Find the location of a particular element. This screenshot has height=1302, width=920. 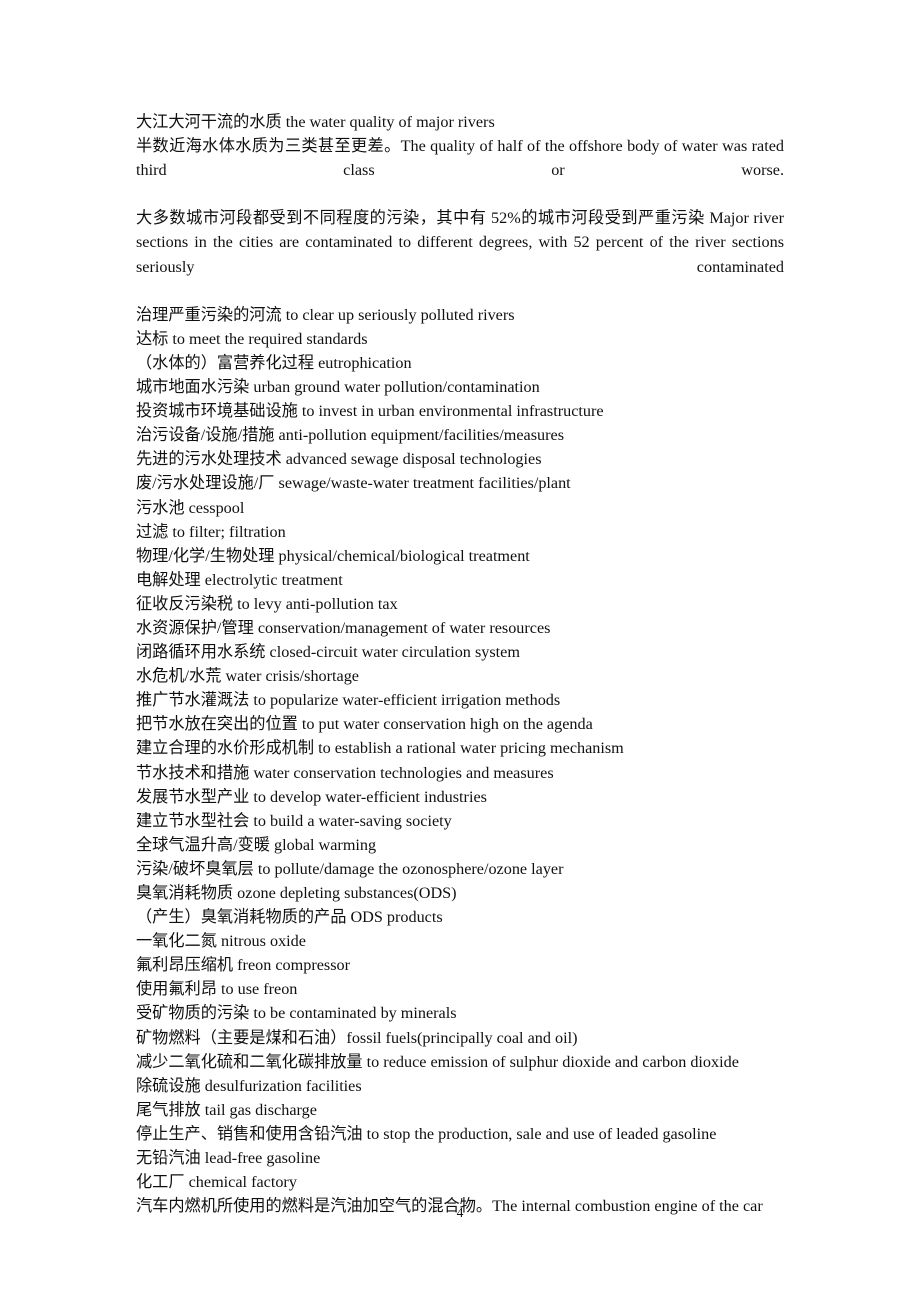

vocabulary-entry: （产生）臭氧消耗物质的产品 ODS products is located at coordinates (289, 917).